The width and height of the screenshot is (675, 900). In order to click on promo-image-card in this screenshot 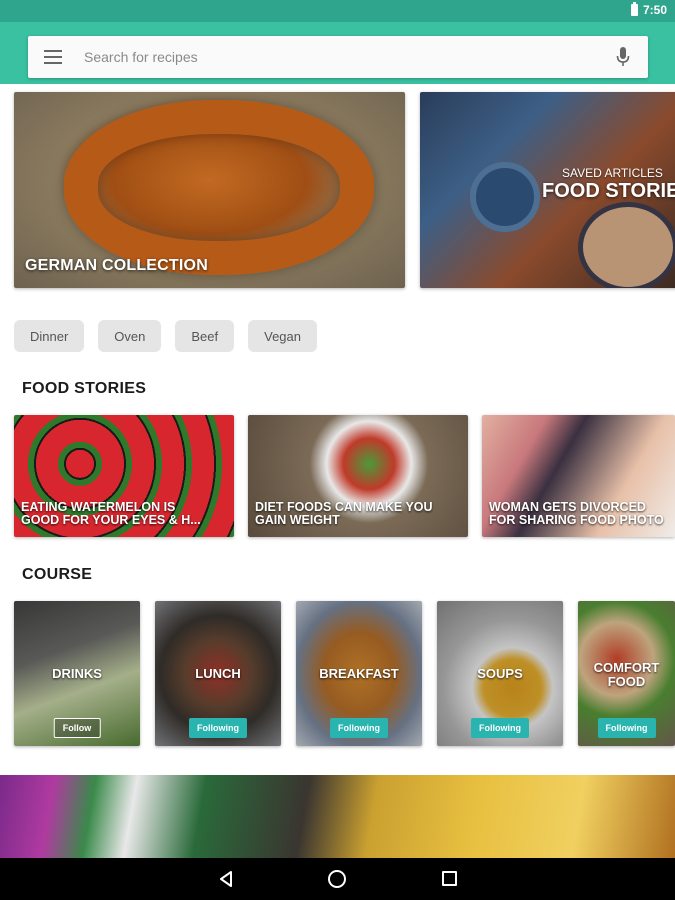, I will do `click(337, 816)`.